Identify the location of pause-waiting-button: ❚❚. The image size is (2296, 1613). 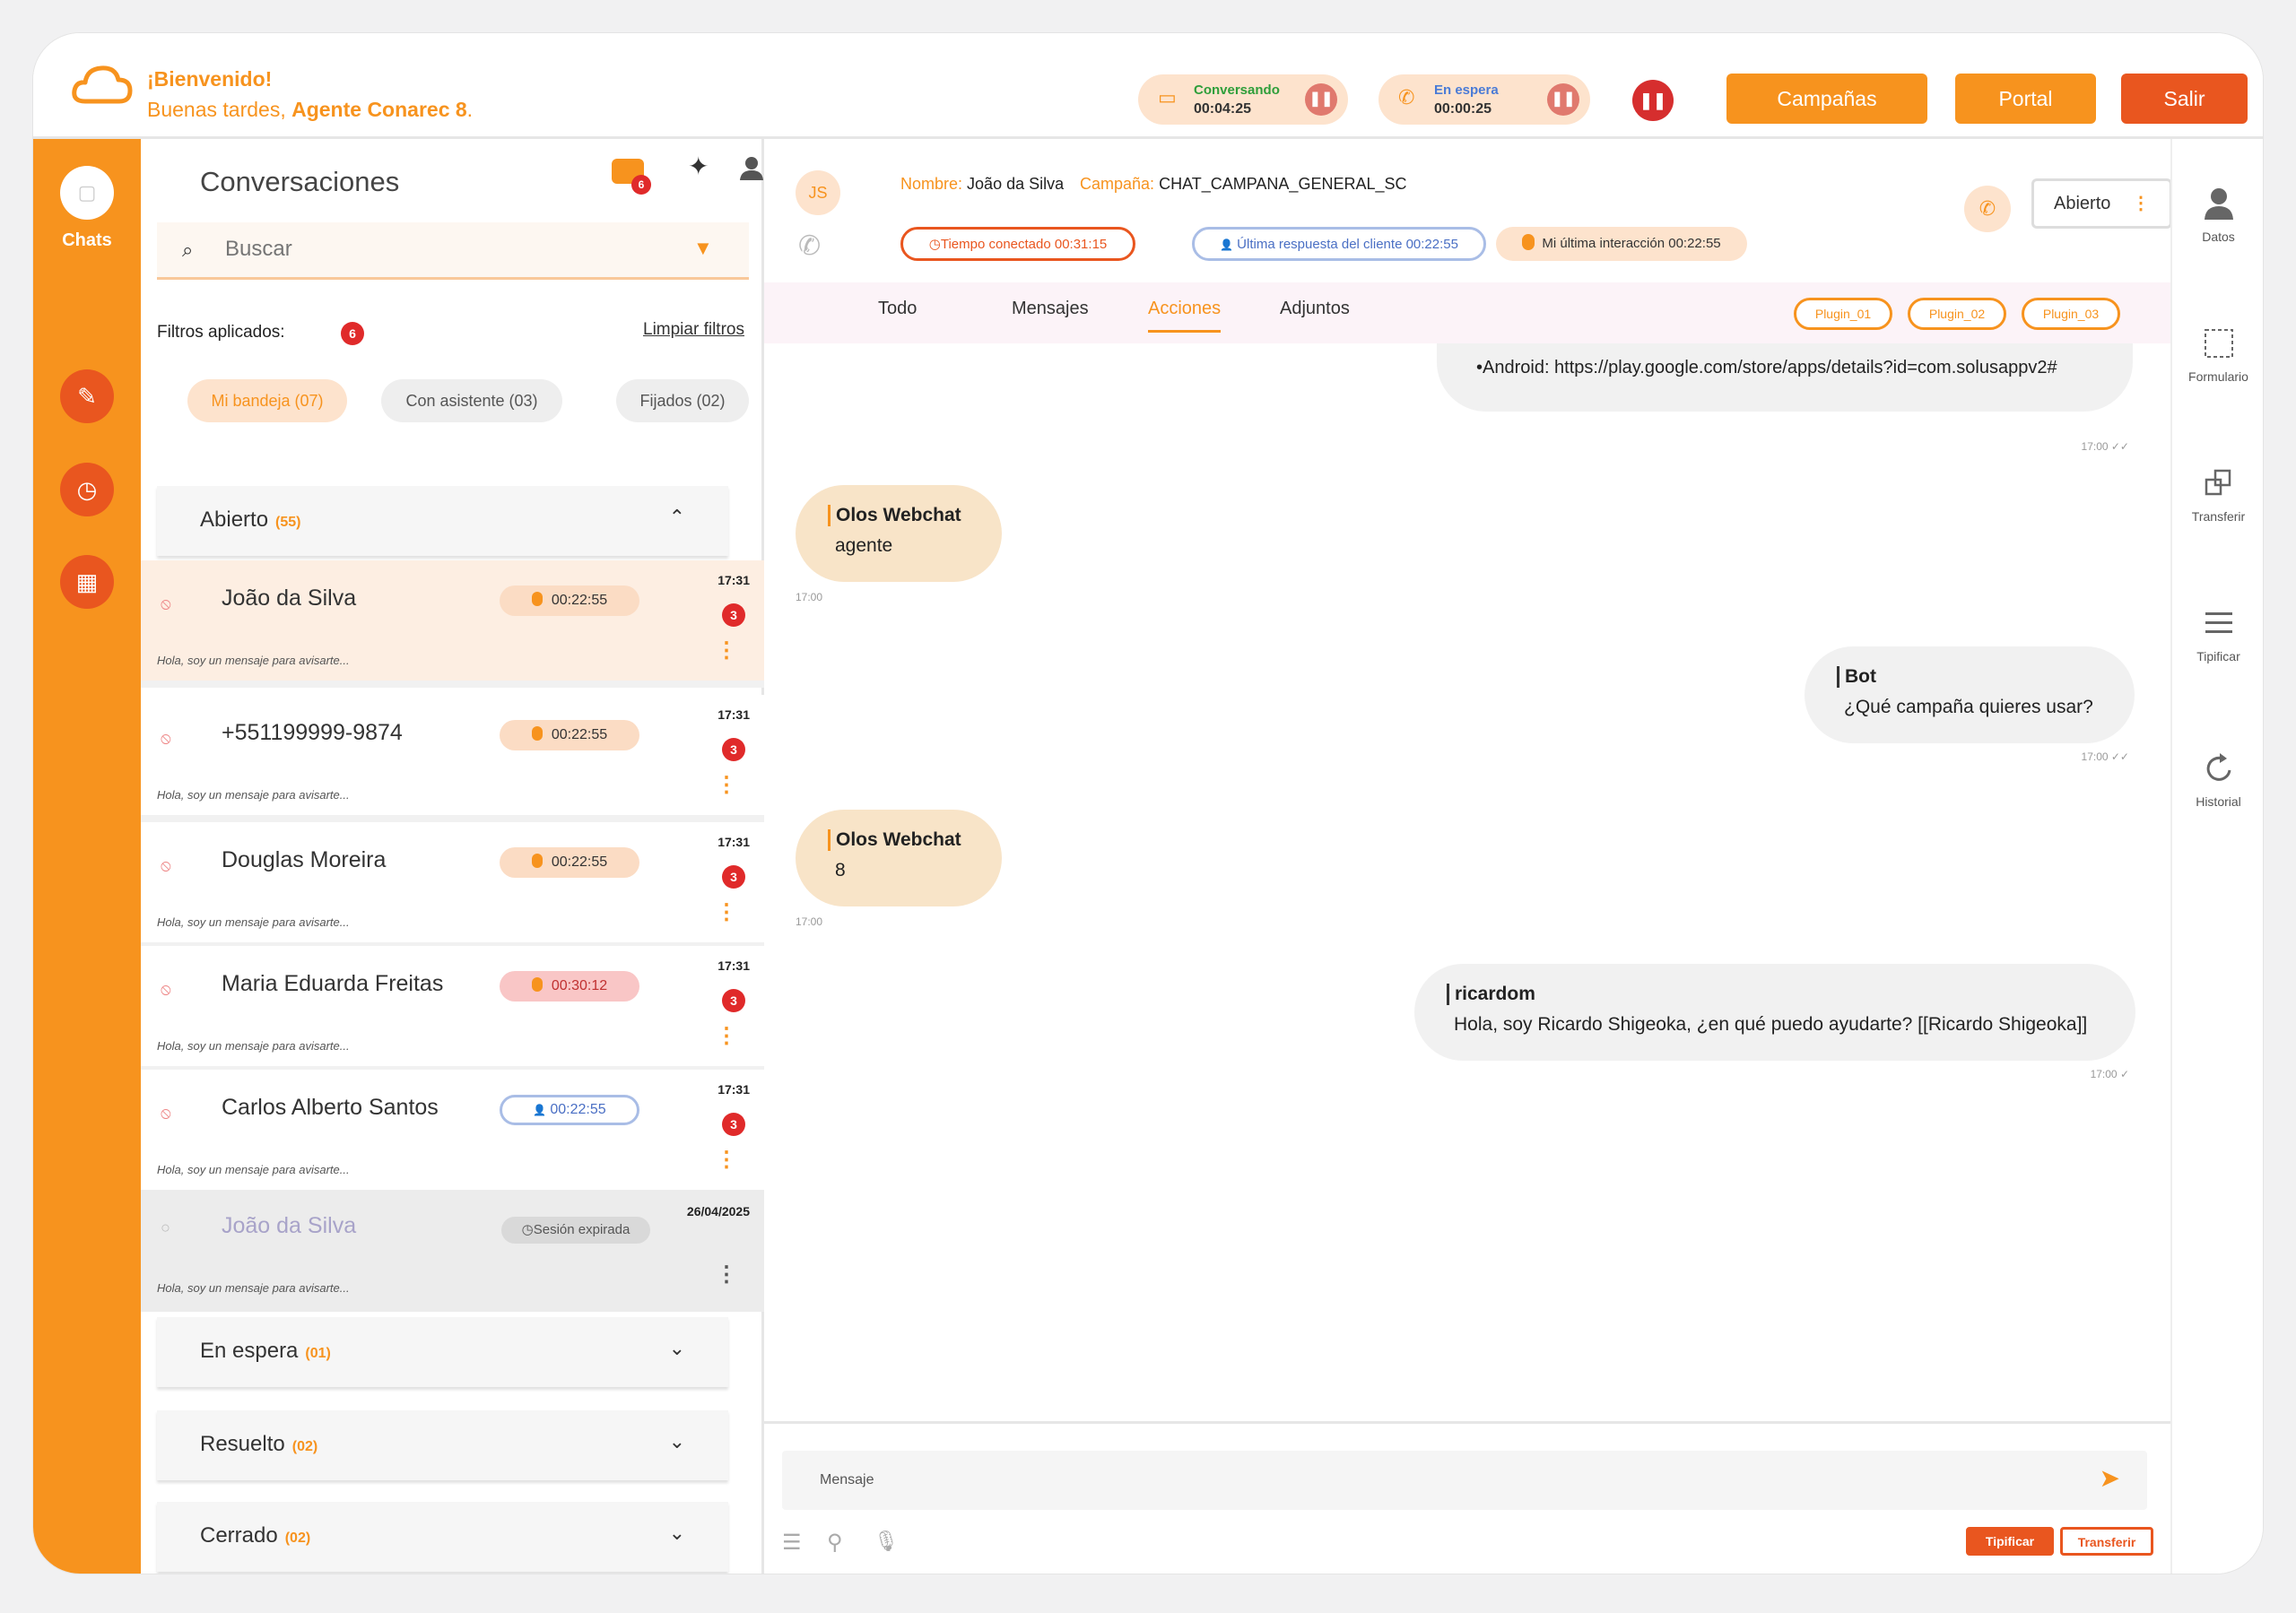
(1563, 99).